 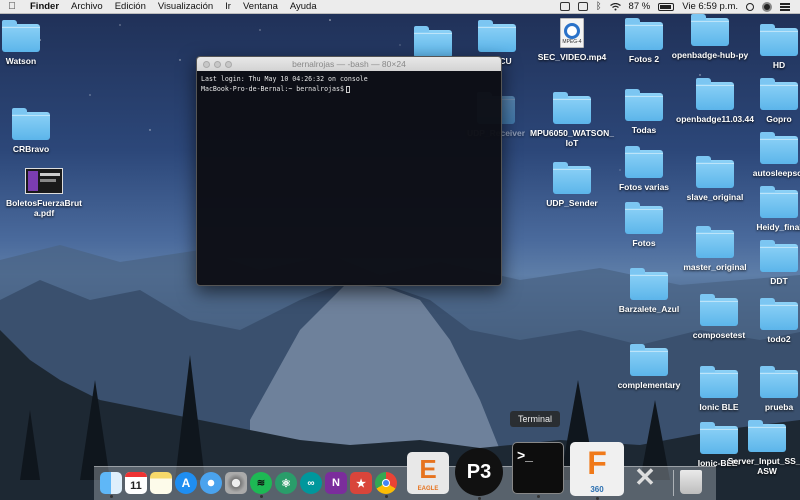 I want to click on desktop-item-label: Watson, so click(x=21, y=61).